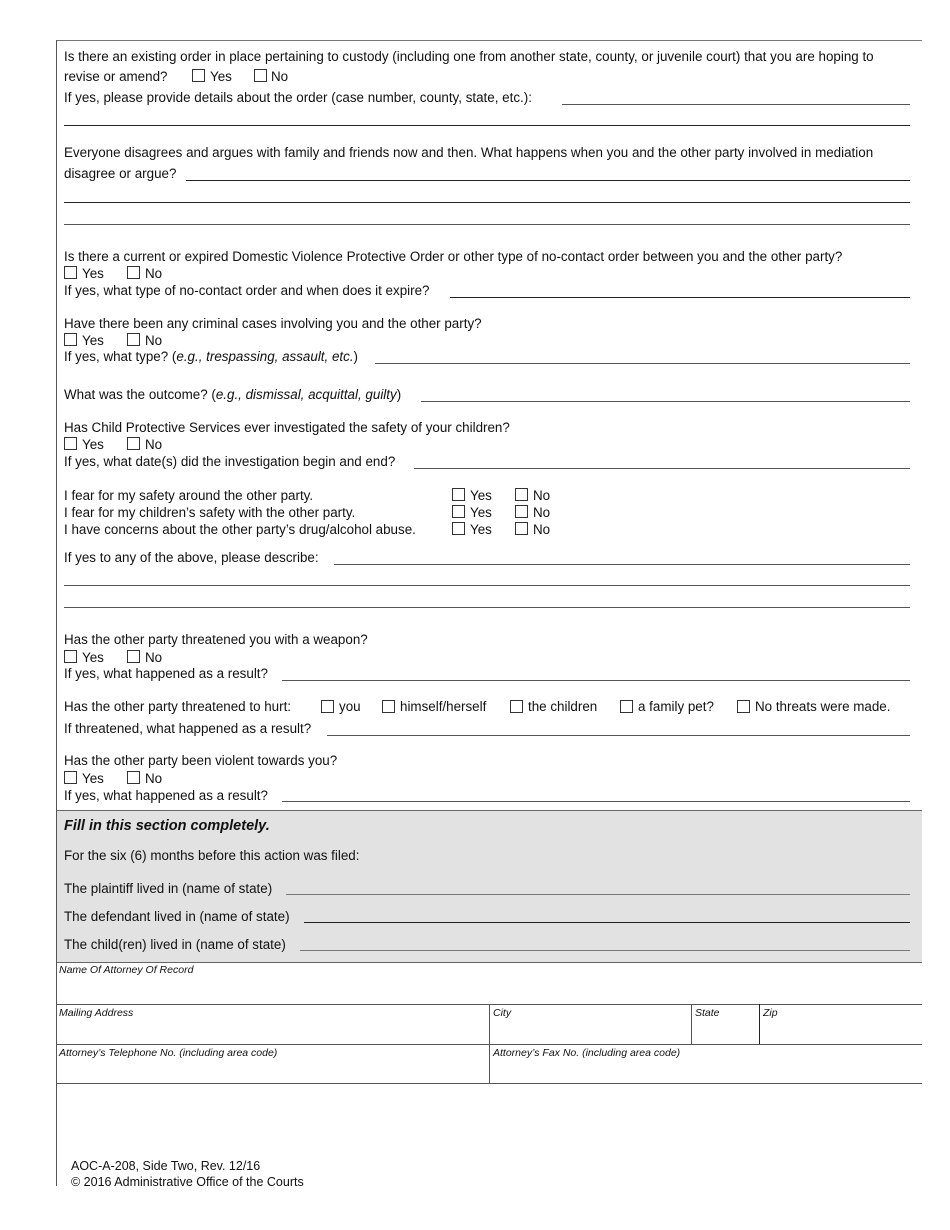 The height and width of the screenshot is (1230, 950). Describe the element at coordinates (521, 528) in the screenshot. I see `substance-abuse-no-checkbox` at that location.